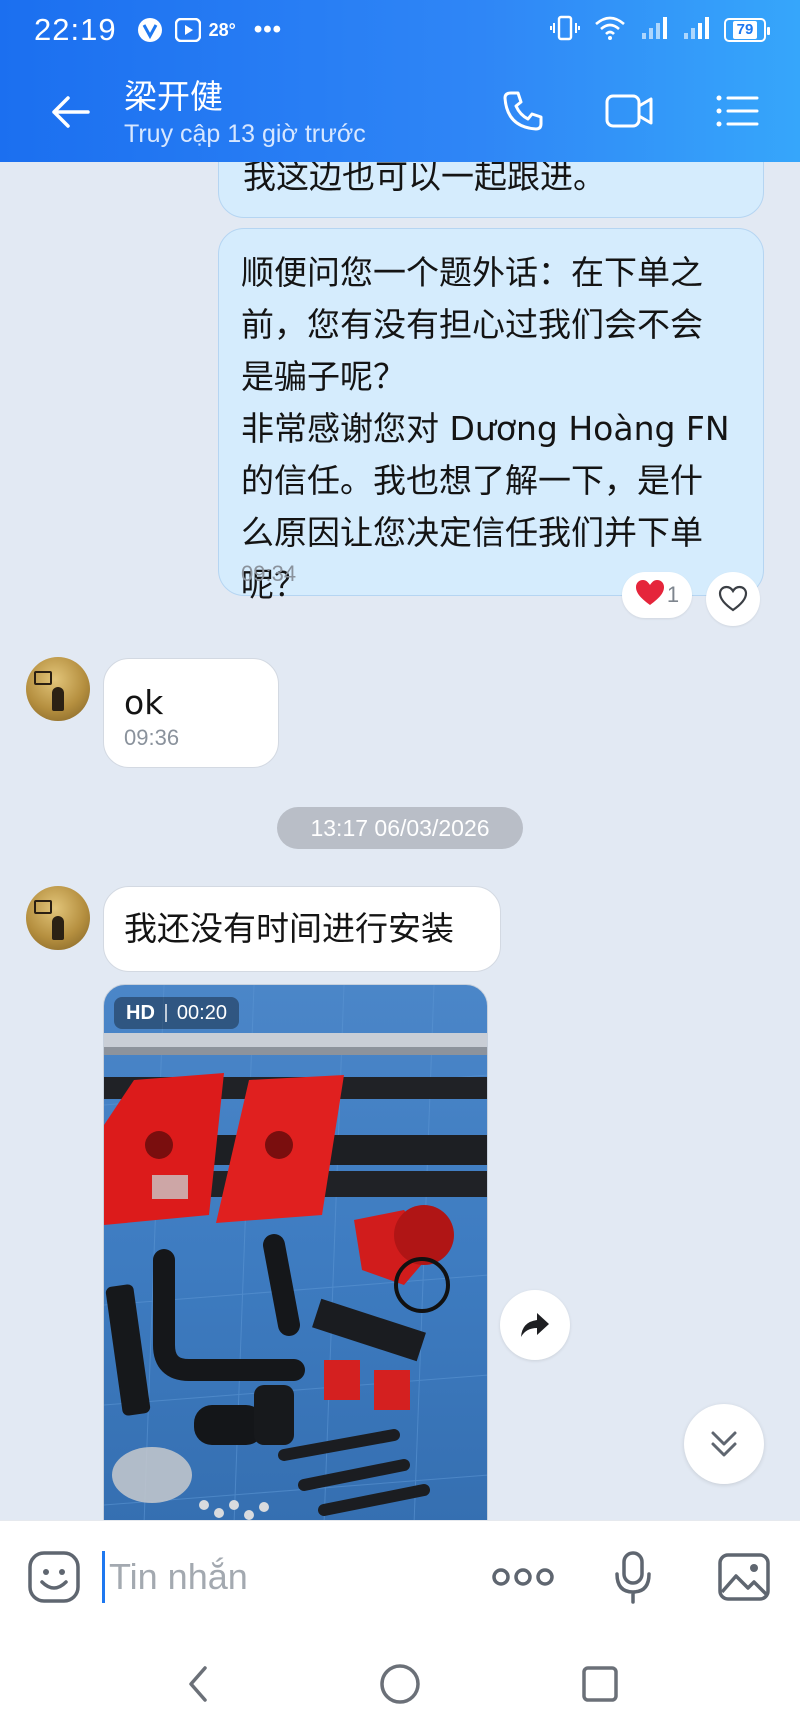  What do you see at coordinates (70, 112) in the screenshot?
I see `back-arrow-icon` at bounding box center [70, 112].